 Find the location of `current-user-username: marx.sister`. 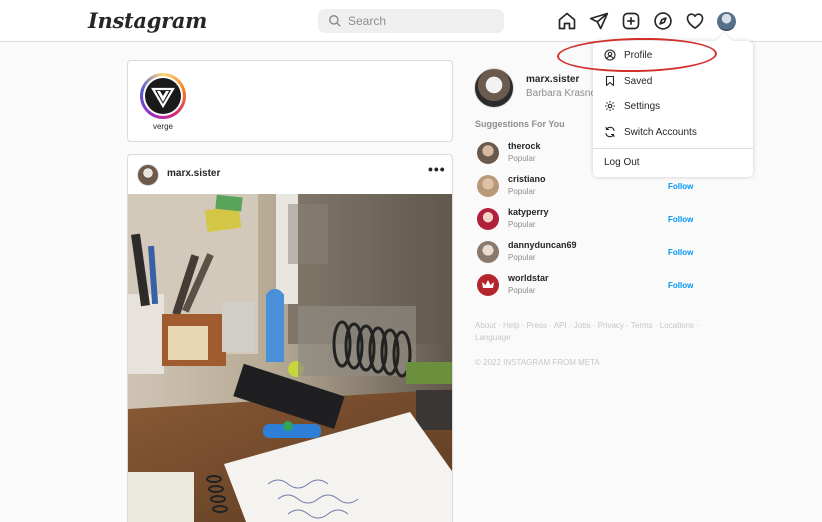

current-user-username: marx.sister is located at coordinates (552, 79).